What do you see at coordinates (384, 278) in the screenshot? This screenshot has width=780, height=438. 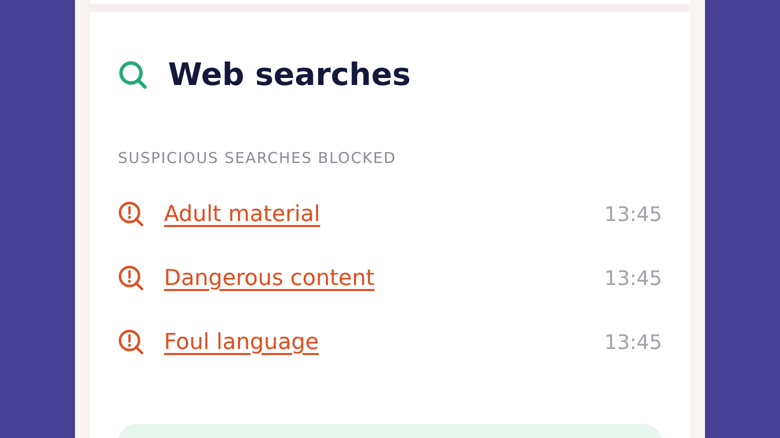 I see `search-link: Dangerous content` at bounding box center [384, 278].